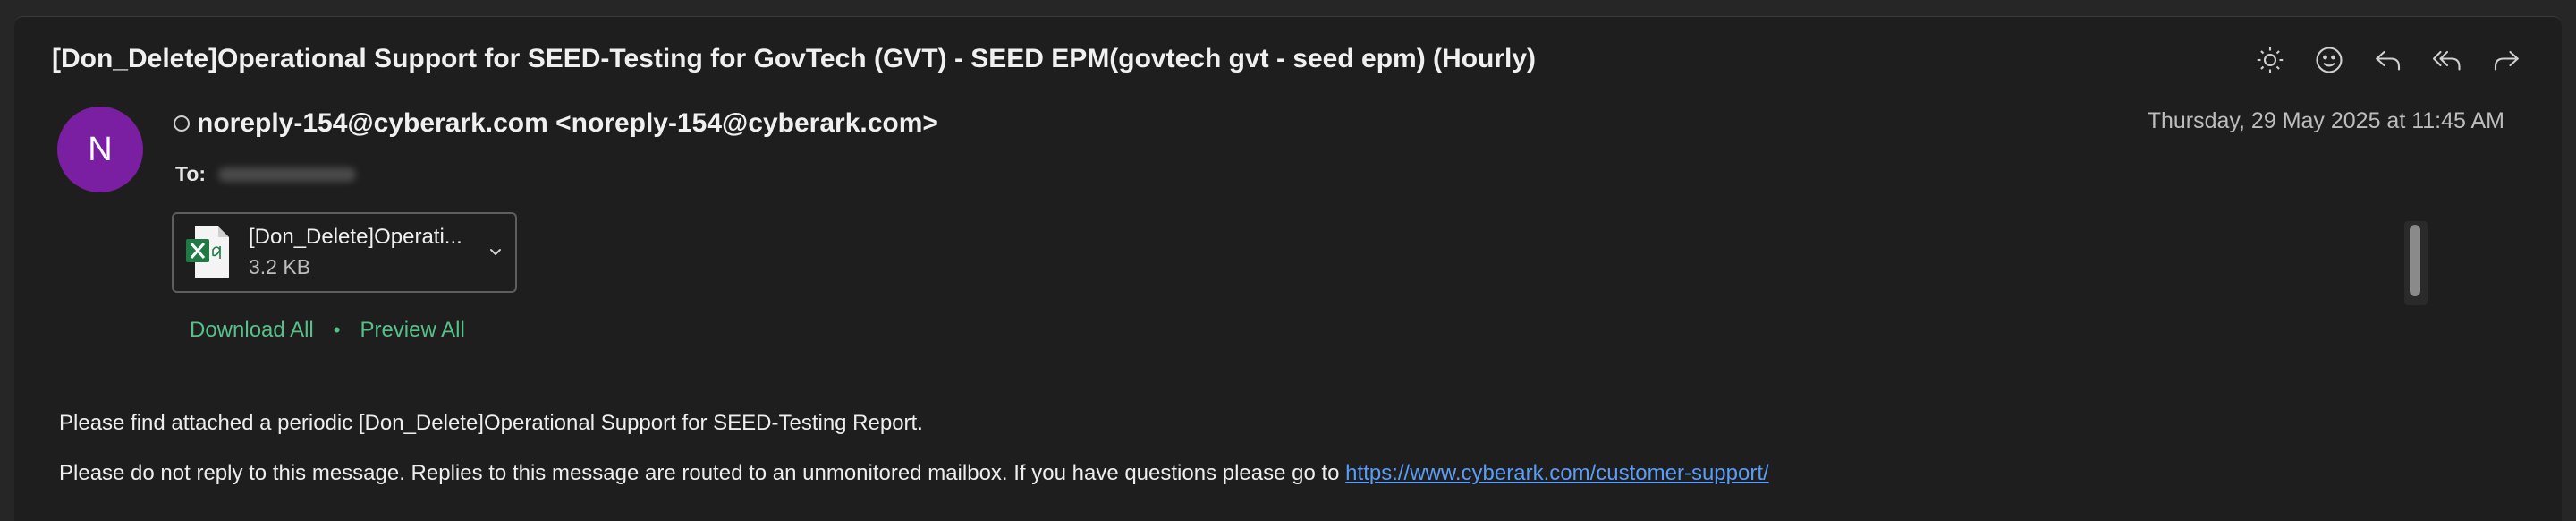  I want to click on reply-icon, so click(2388, 60).